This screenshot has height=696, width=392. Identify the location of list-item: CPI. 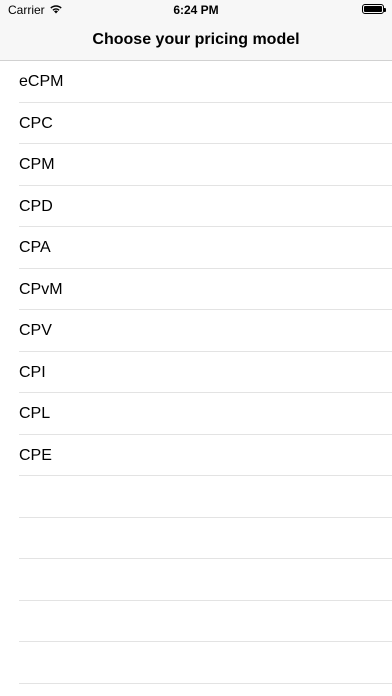
(196, 373).